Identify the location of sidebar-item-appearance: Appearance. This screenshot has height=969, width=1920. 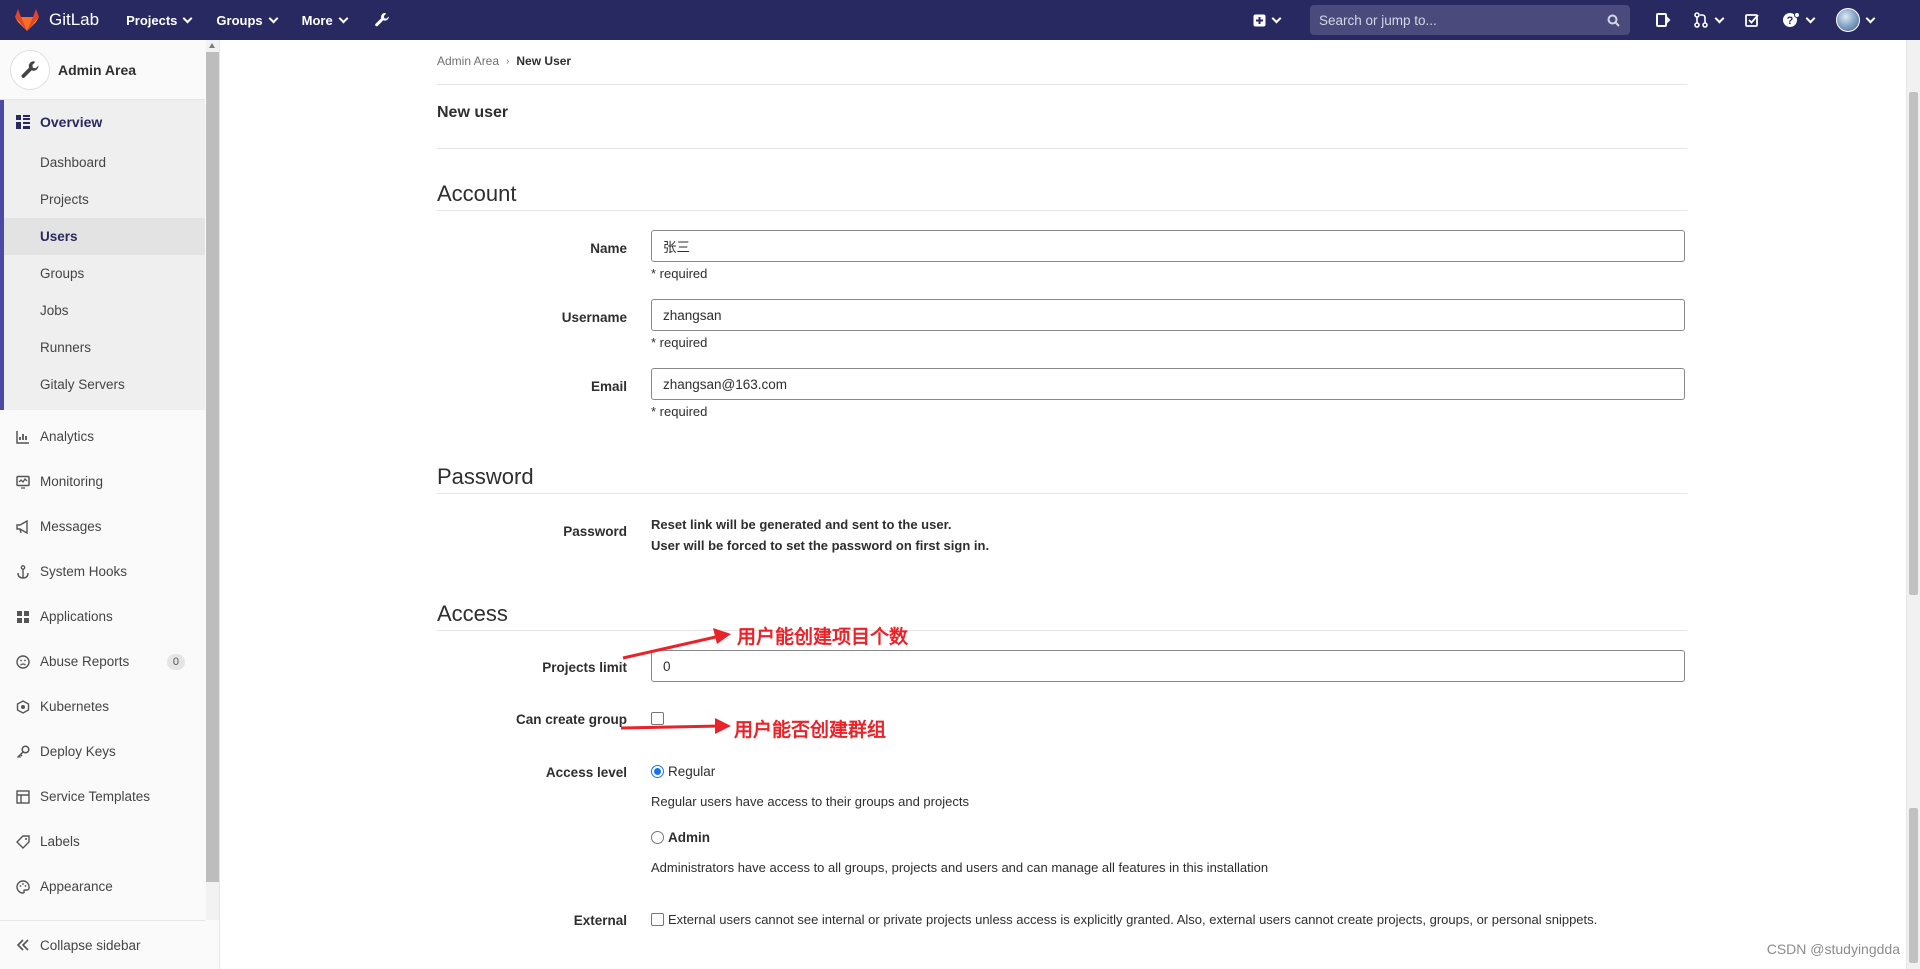
(102, 886).